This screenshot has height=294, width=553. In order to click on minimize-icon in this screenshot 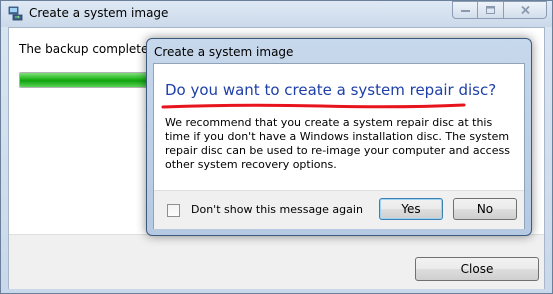, I will do `click(465, 11)`.